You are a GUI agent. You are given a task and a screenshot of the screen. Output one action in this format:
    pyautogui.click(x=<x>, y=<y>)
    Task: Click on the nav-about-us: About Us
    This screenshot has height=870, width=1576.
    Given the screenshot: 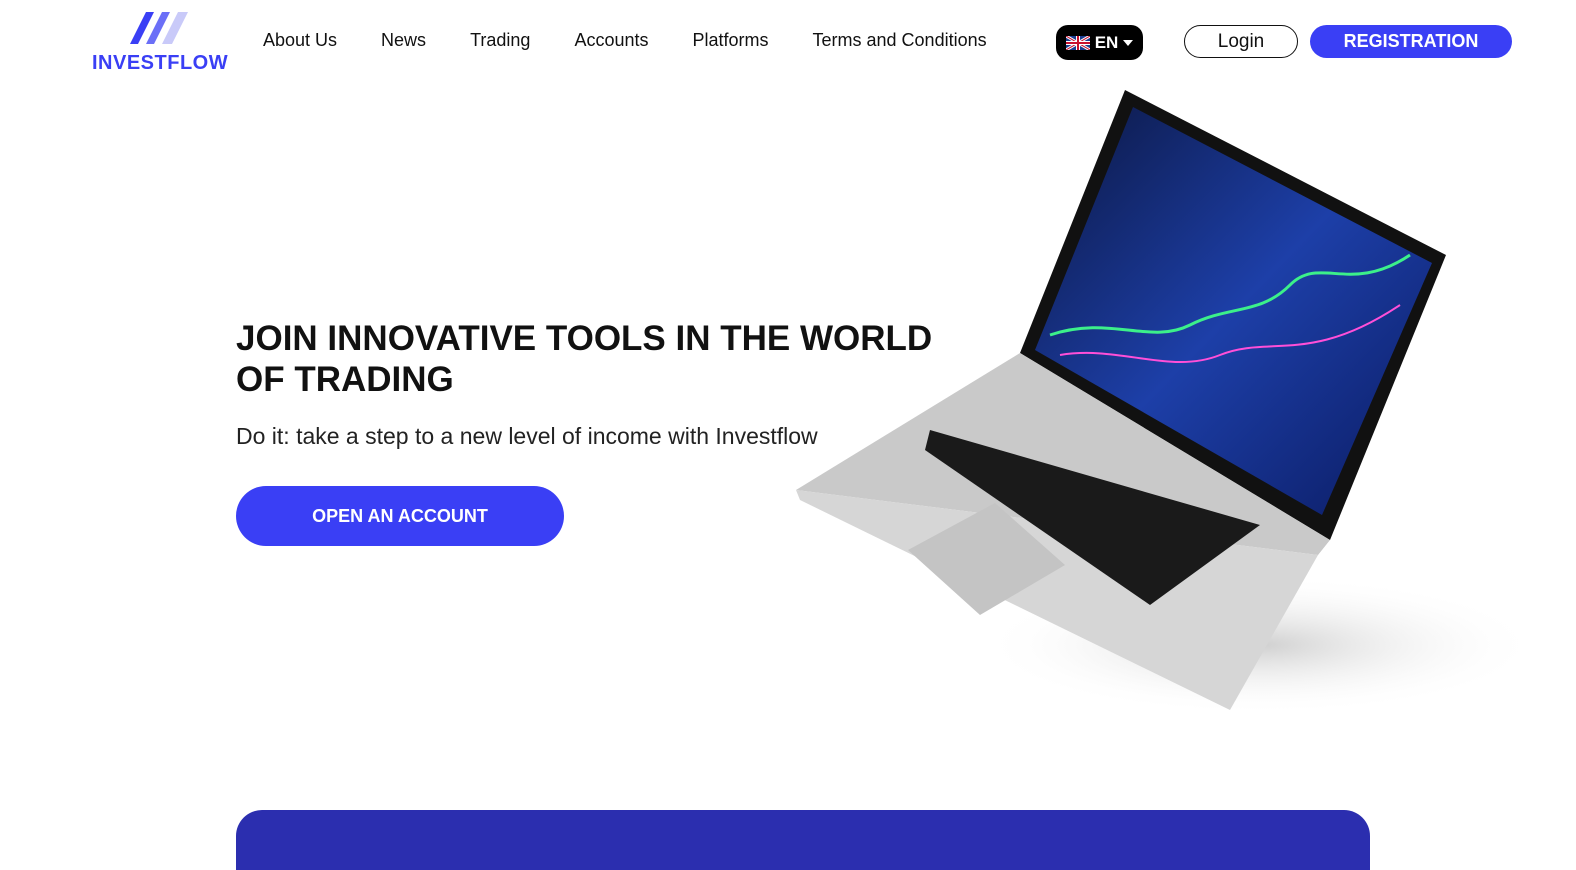 What is the action you would take?
    pyautogui.click(x=300, y=40)
    